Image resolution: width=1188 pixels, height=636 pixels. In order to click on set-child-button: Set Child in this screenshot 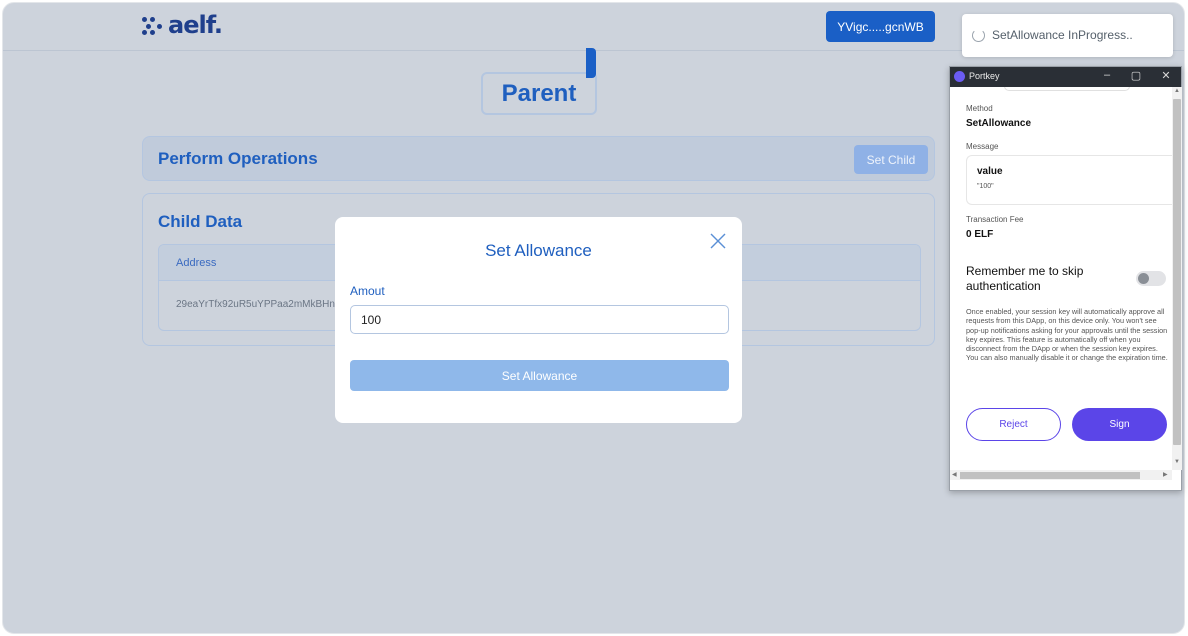, I will do `click(891, 159)`.